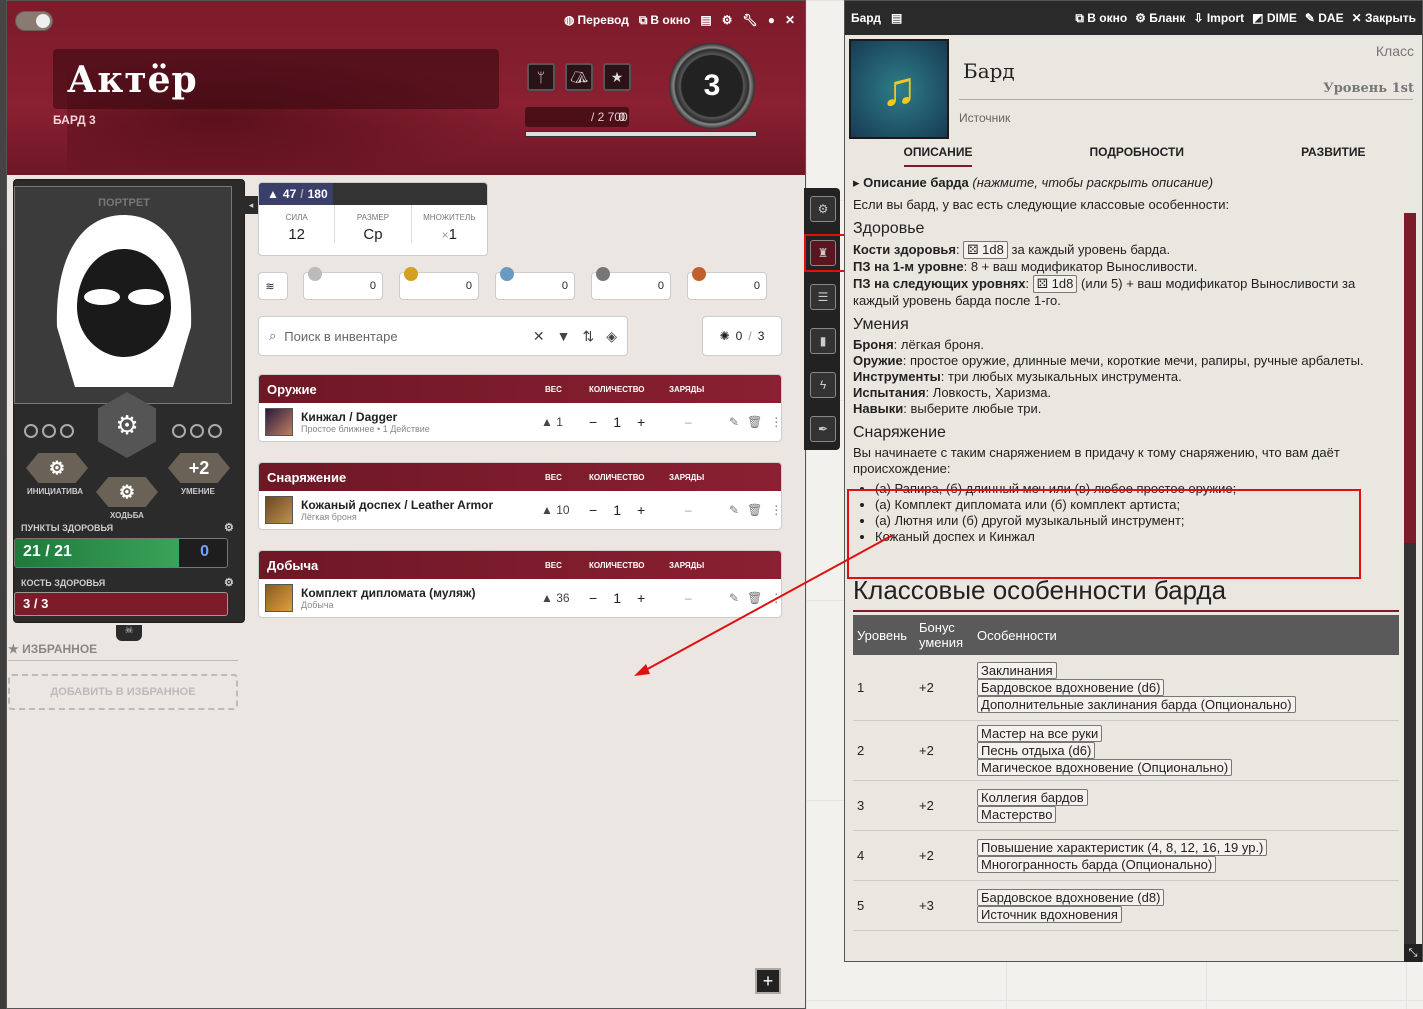  I want to click on hd-config-icon: ⚙, so click(229, 582).